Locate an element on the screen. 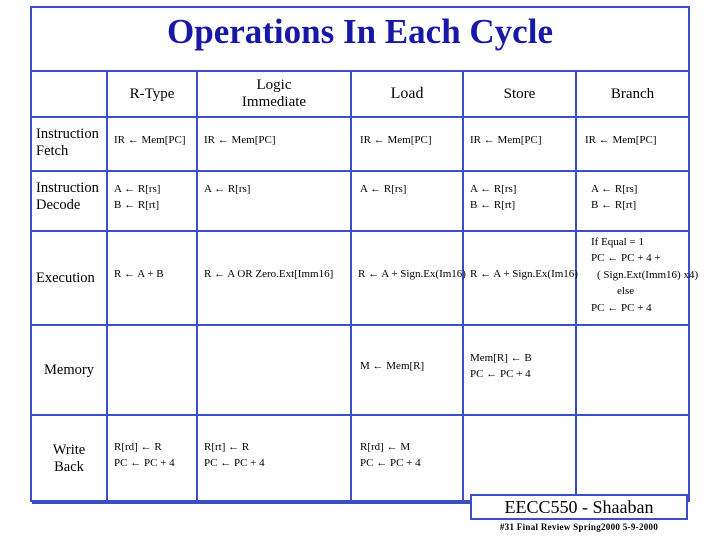  row-label-execution: Execution is located at coordinates (69, 278).